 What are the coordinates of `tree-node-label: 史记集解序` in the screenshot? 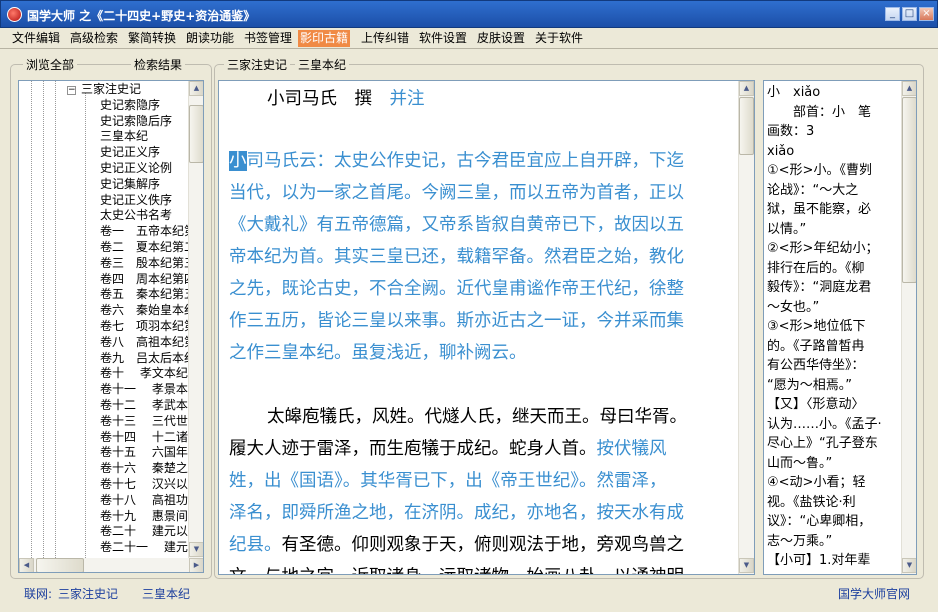 It's located at (130, 183).